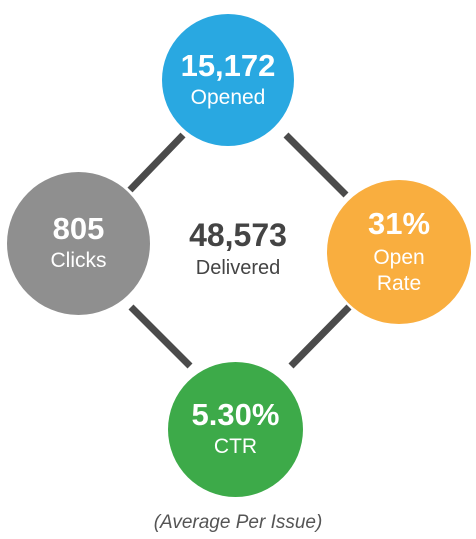  I want to click on ctr-value: 5.30%, so click(235, 415).